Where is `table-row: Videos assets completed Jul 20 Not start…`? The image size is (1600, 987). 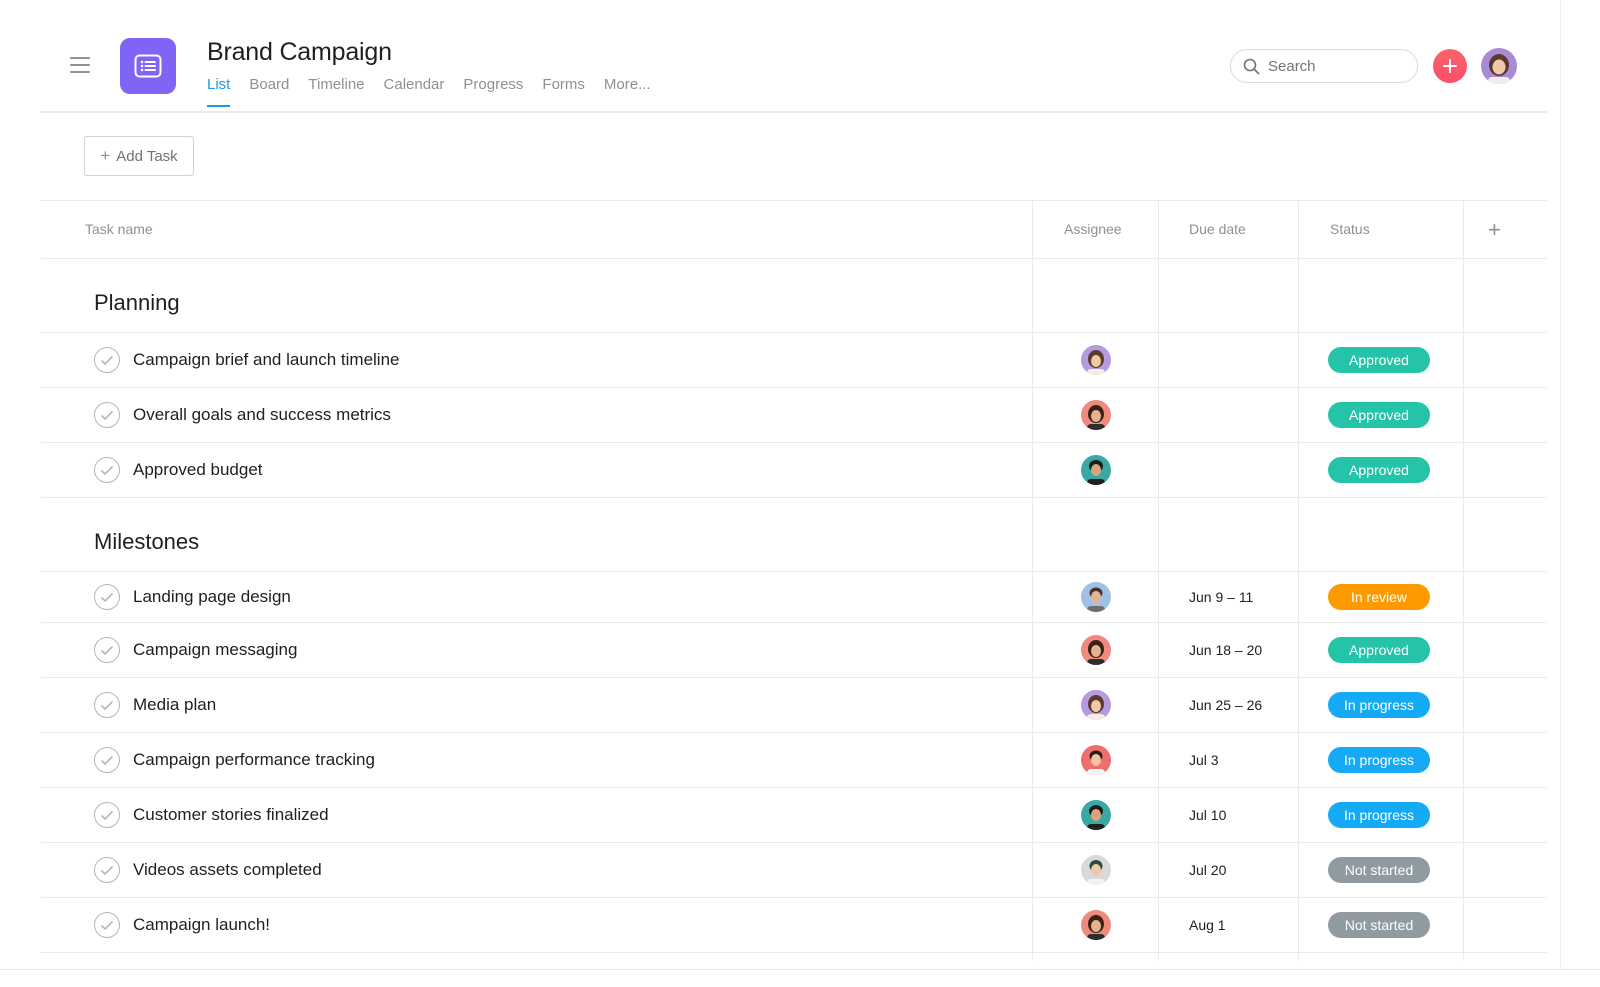
table-row: Videos assets completed Jul 20 Not start… is located at coordinates (794, 870).